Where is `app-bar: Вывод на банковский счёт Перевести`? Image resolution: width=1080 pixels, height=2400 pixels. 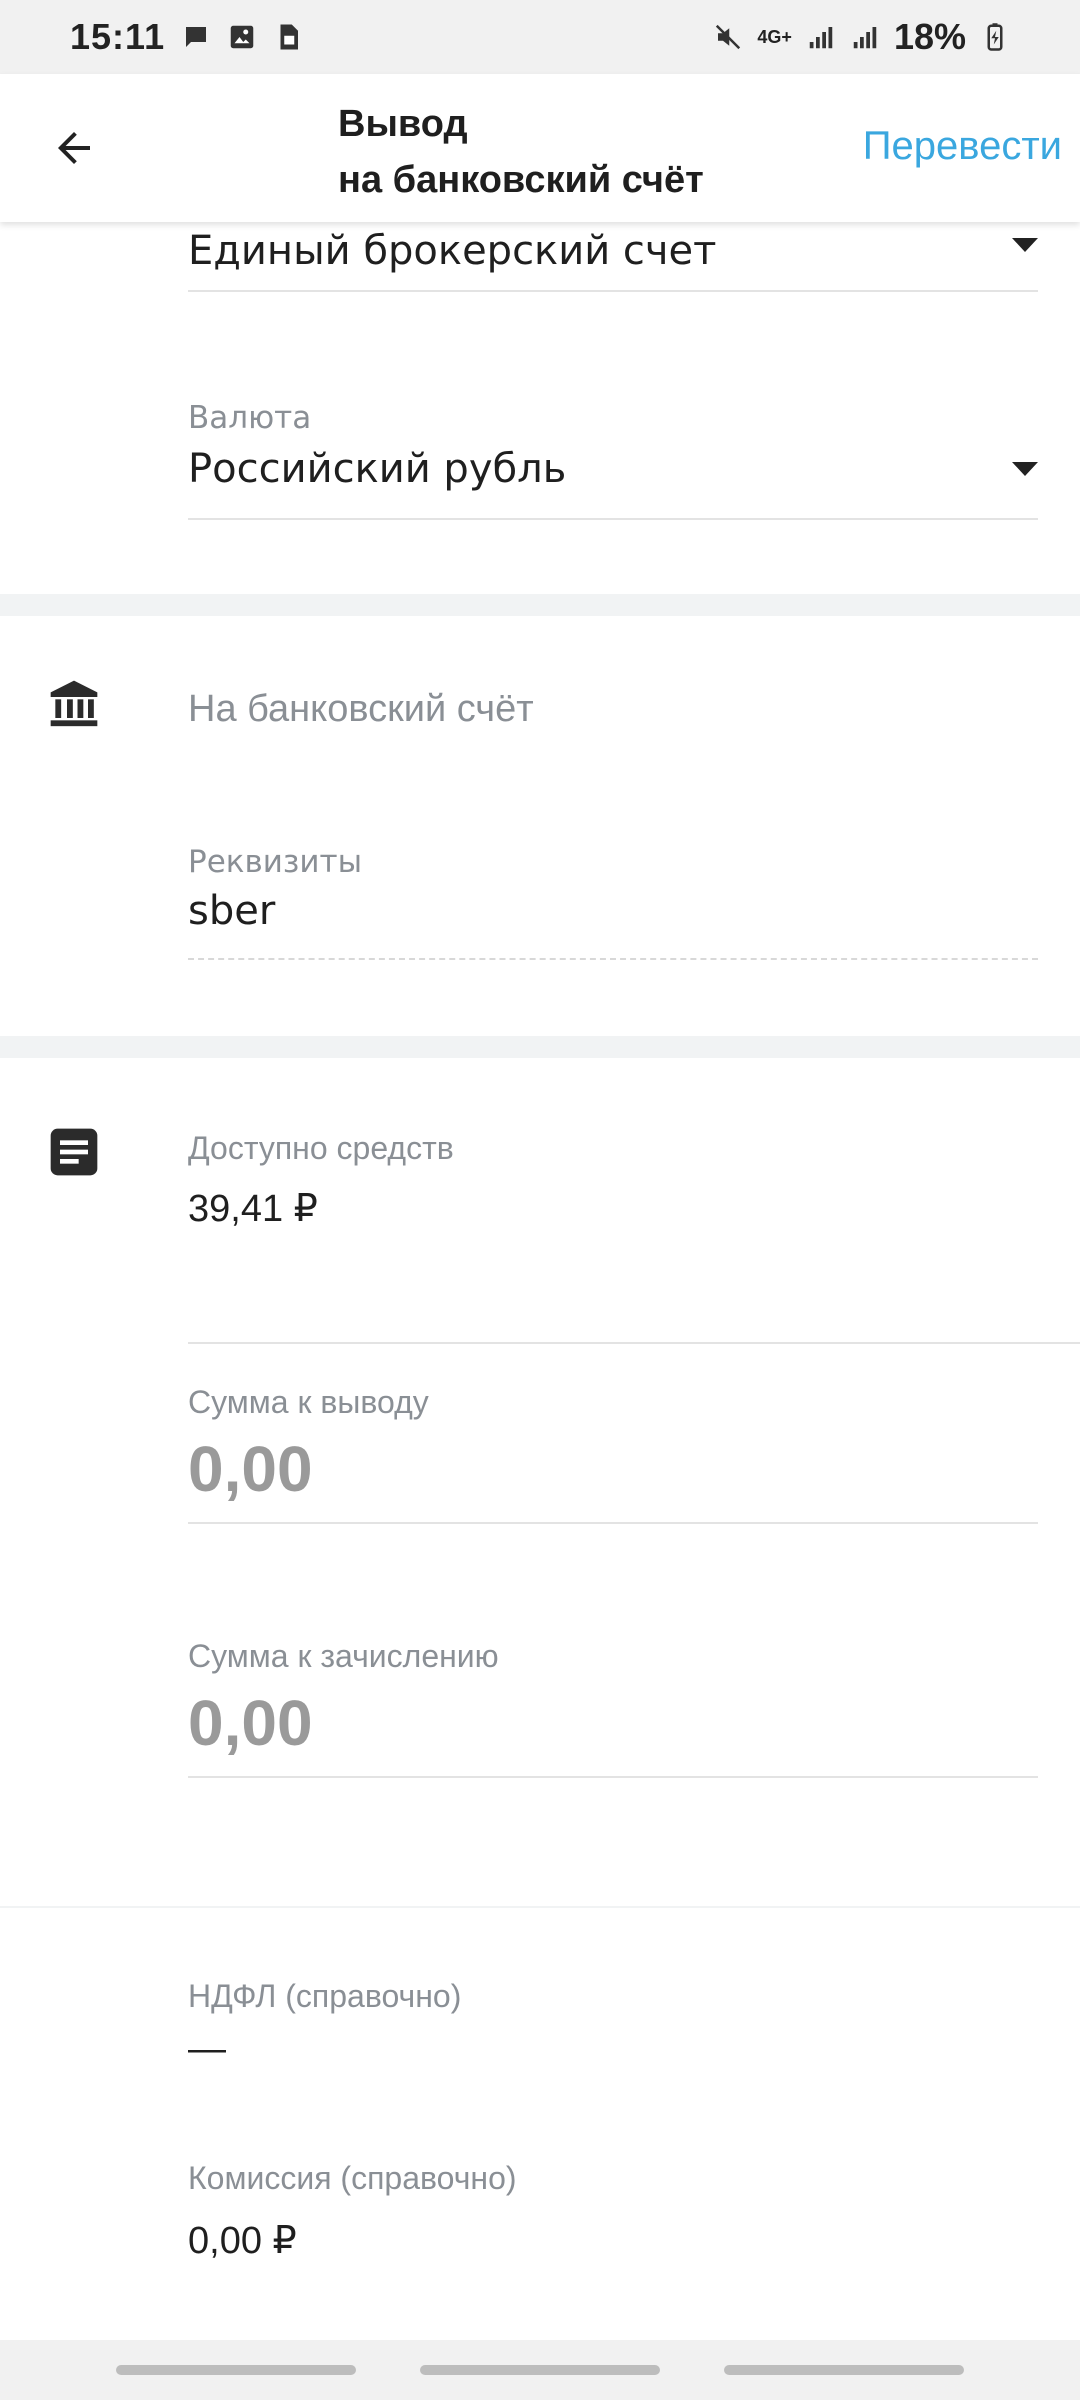
app-bar: Вывод на банковский счёт Перевести is located at coordinates (540, 148).